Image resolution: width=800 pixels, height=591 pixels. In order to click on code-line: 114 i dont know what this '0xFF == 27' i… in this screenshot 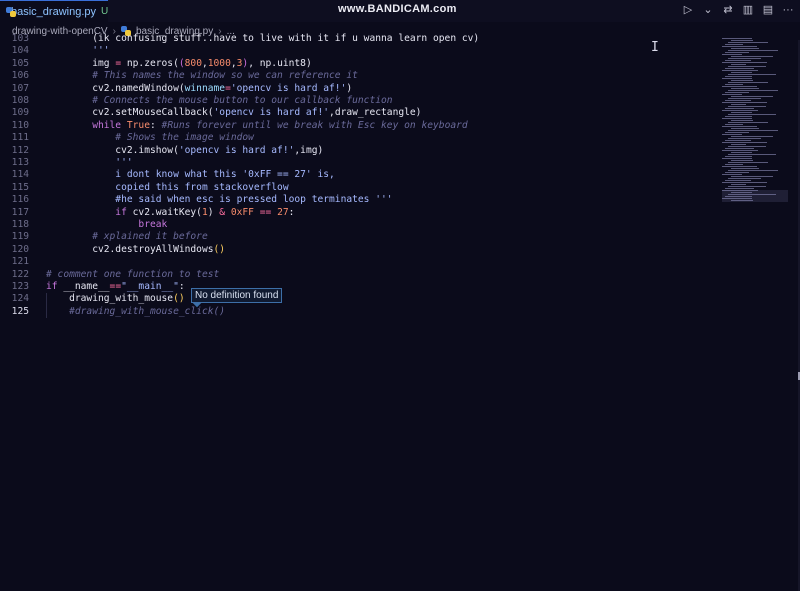, I will do `click(360, 175)`.